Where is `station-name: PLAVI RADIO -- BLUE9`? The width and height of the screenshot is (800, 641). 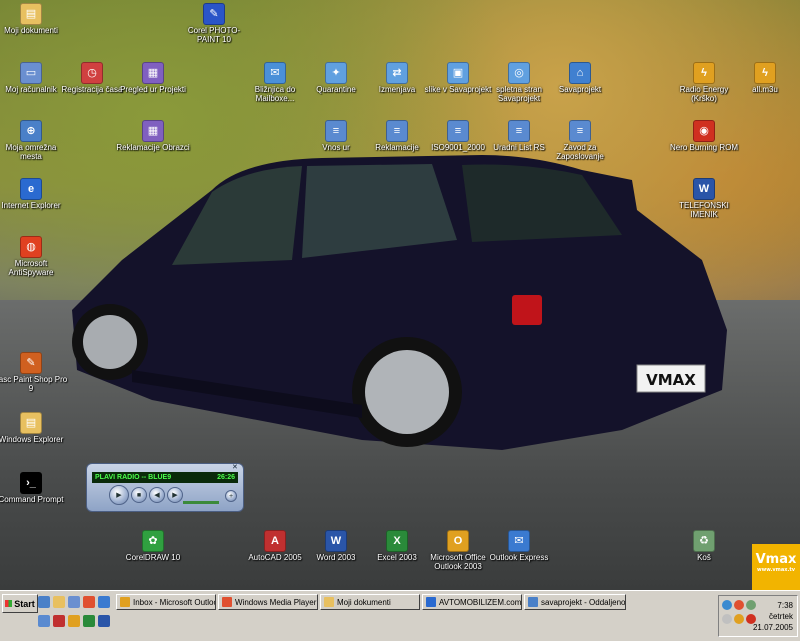
station-name: PLAVI RADIO -- BLUE9 is located at coordinates (133, 477).